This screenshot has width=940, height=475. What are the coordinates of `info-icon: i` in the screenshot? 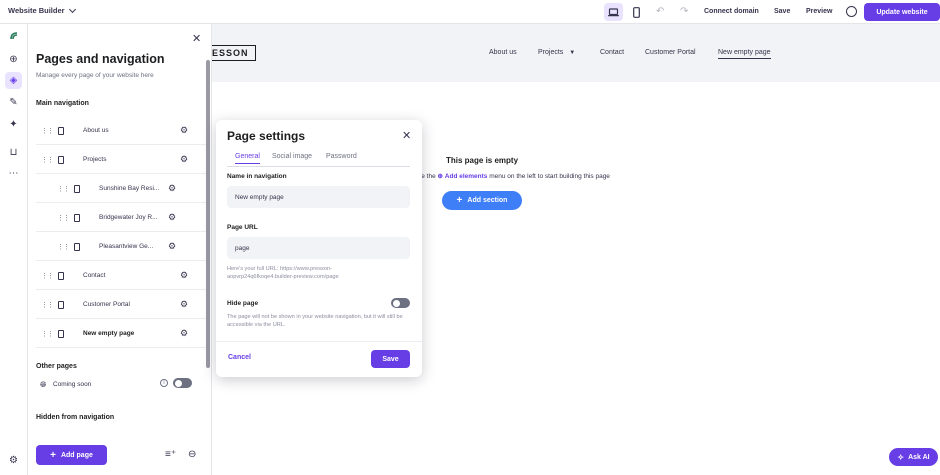 It's located at (164, 383).